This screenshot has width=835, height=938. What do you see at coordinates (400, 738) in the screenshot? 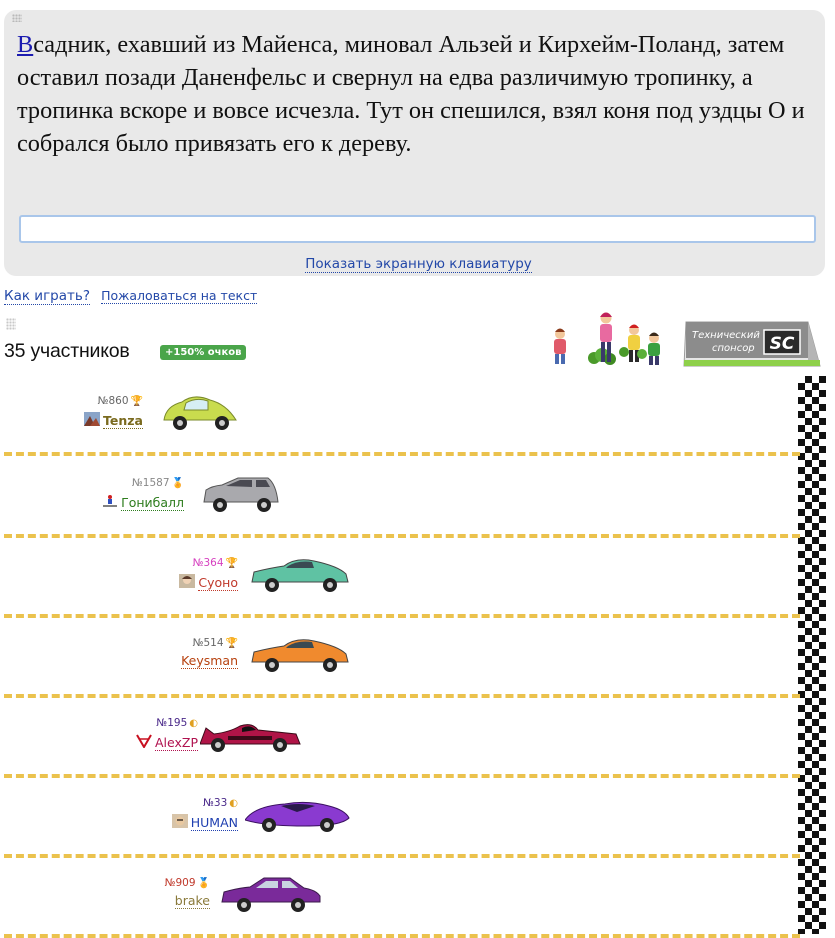
I see `race-lane: №195 ◐ AlexZP` at bounding box center [400, 738].